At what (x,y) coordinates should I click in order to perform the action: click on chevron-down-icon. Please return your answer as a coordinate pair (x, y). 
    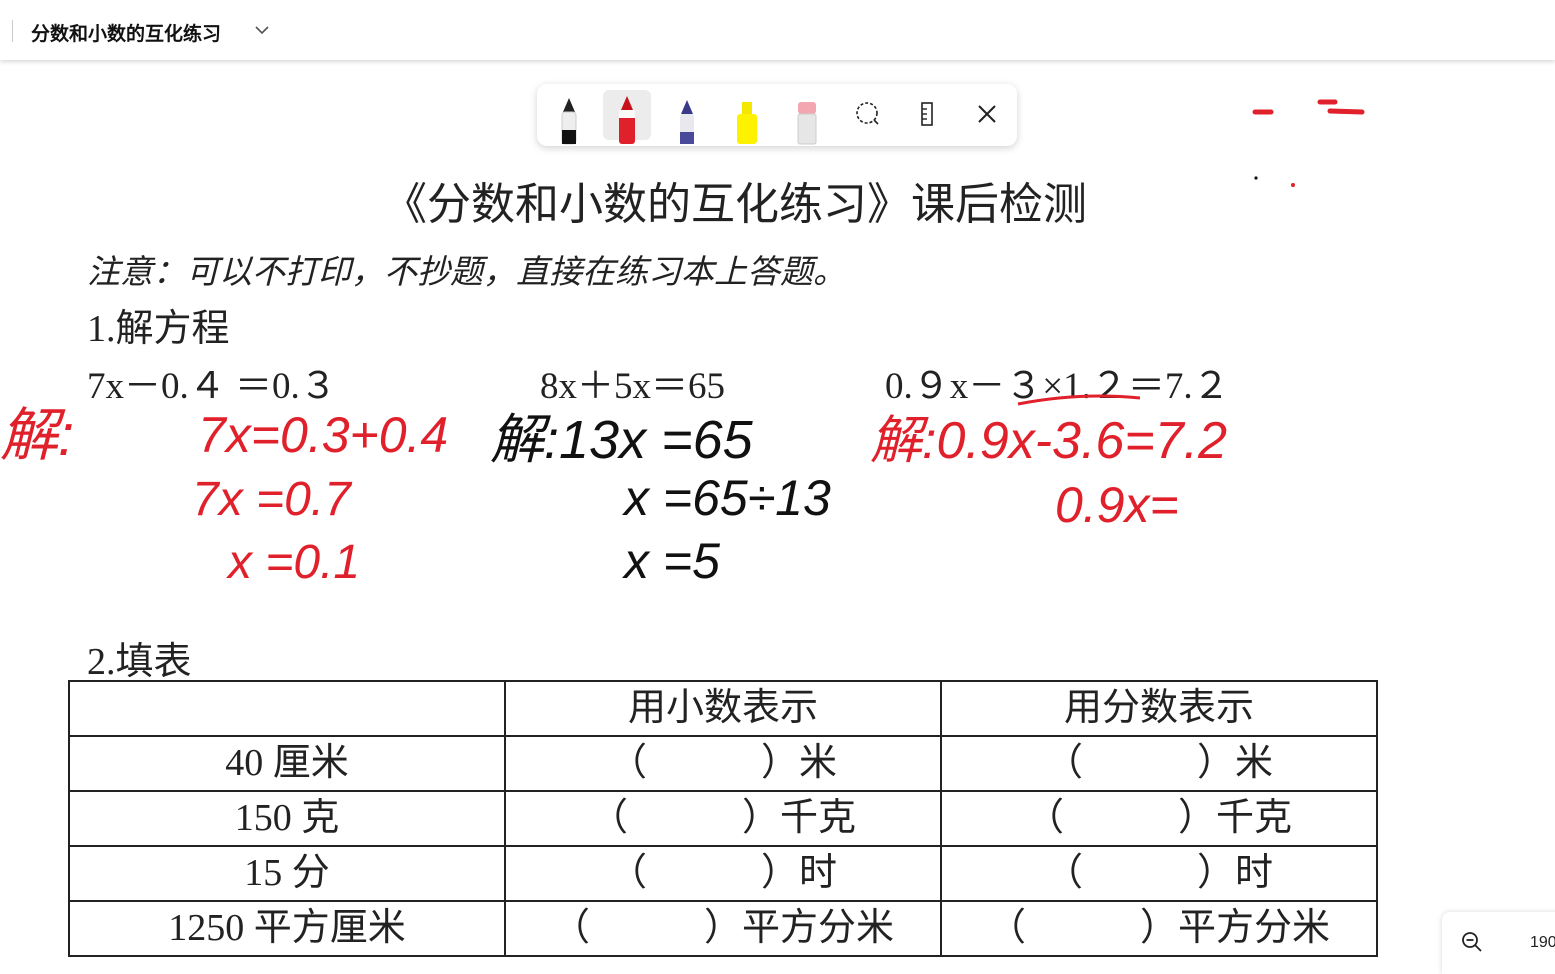
    Looking at the image, I should click on (262, 30).